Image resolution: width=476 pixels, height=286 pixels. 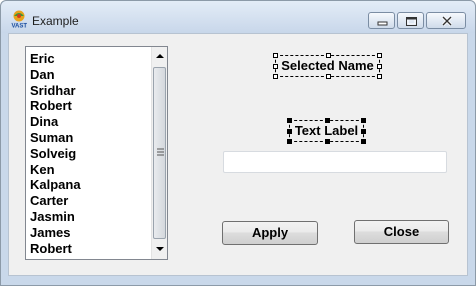 What do you see at coordinates (88, 59) in the screenshot?
I see `list-item: Eric` at bounding box center [88, 59].